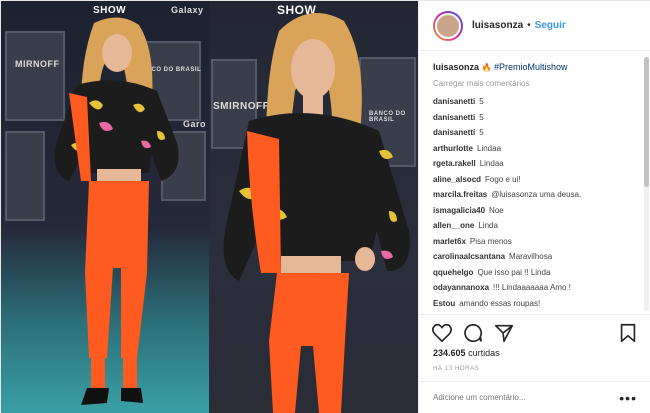 The image size is (650, 413). What do you see at coordinates (531, 226) in the screenshot?
I see `comment-row: allen__one Linda` at bounding box center [531, 226].